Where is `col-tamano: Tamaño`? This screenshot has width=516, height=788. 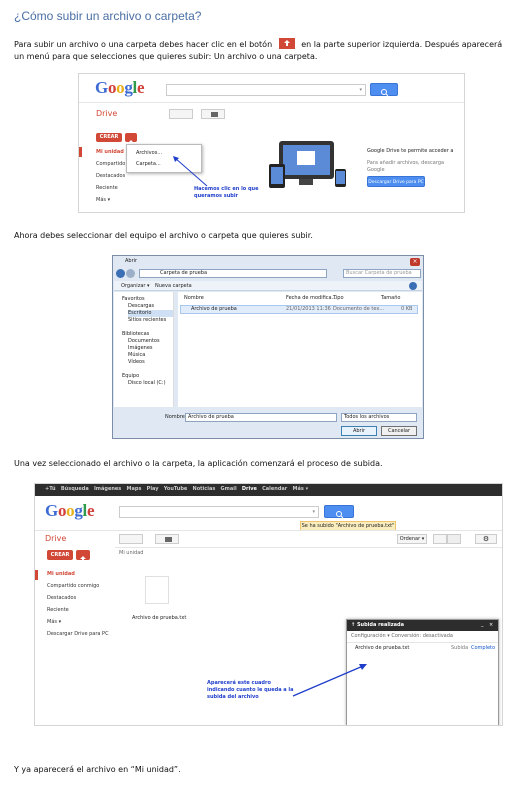
col-tamano: Tamaño is located at coordinates (390, 298).